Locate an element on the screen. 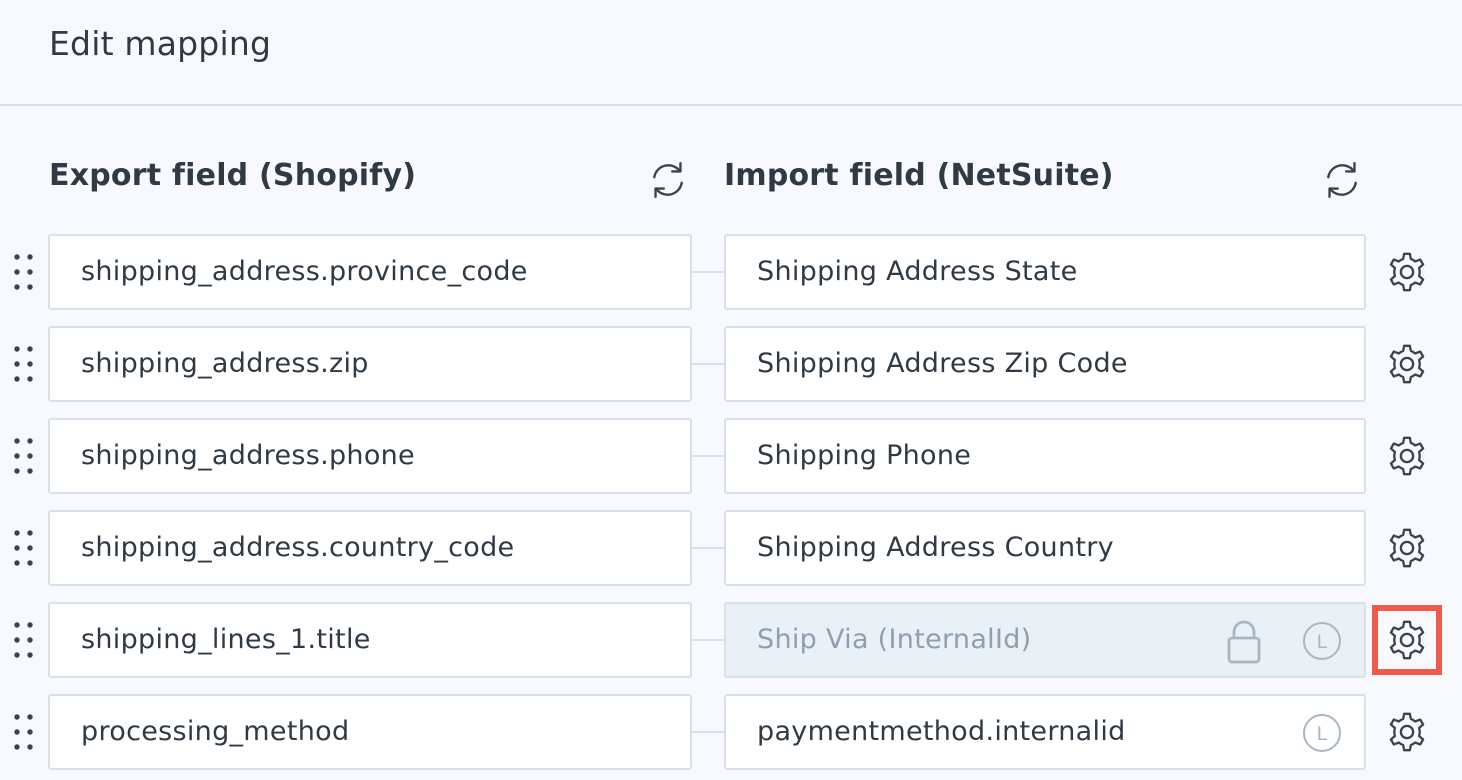 The width and height of the screenshot is (1462, 780). import-field-input: paymentmethod.internalid L is located at coordinates (1045, 732).